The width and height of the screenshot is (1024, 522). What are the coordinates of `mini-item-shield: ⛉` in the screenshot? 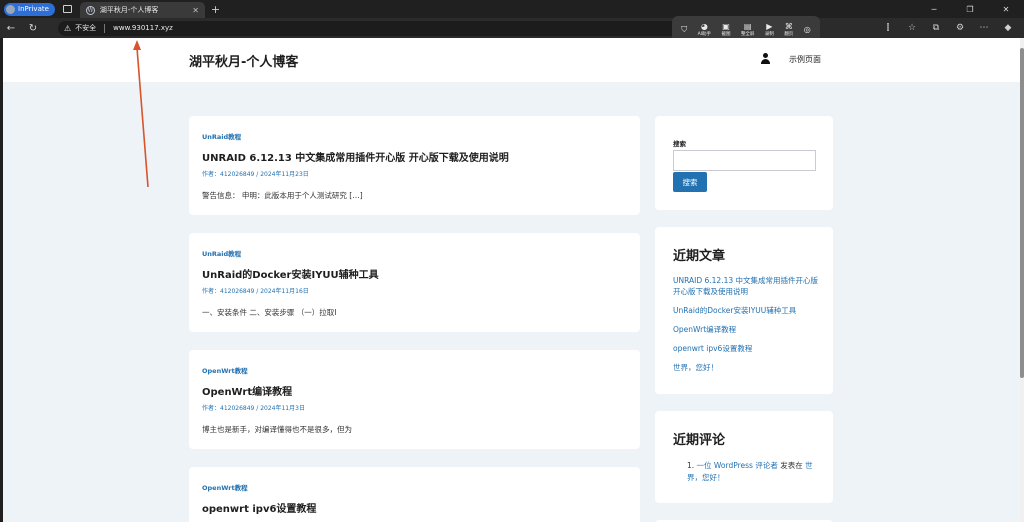 It's located at (684, 29).